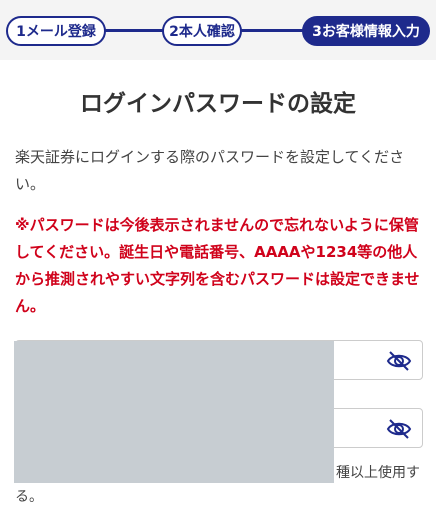 This screenshot has height=516, width=436. What do you see at coordinates (56, 31) in the screenshot?
I see `step-mail-registration: 1メール登録` at bounding box center [56, 31].